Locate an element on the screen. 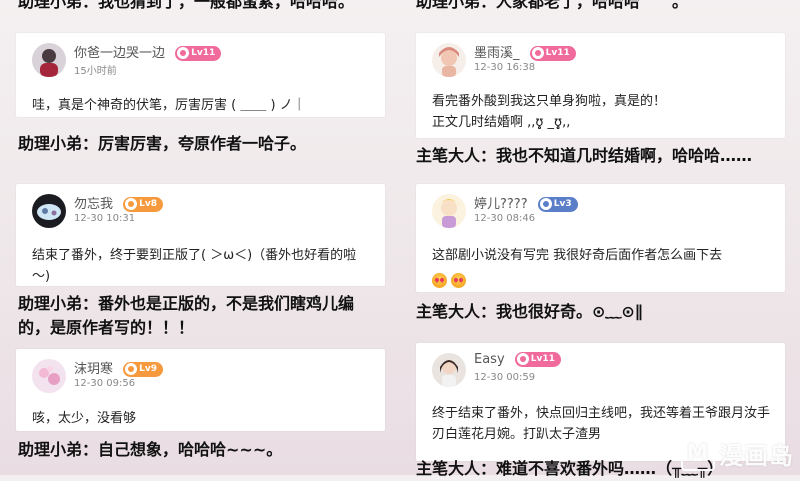 The height and width of the screenshot is (481, 800). username: 勿忘我 is located at coordinates (93, 204).